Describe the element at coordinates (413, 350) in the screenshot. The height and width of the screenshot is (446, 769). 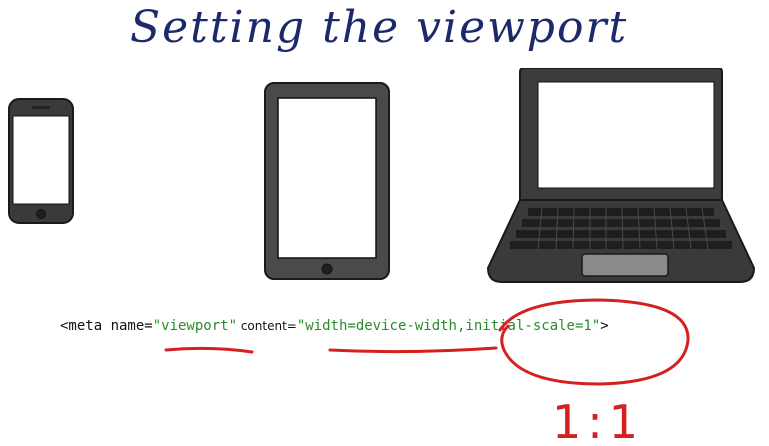
I see `underline-device-width` at that location.